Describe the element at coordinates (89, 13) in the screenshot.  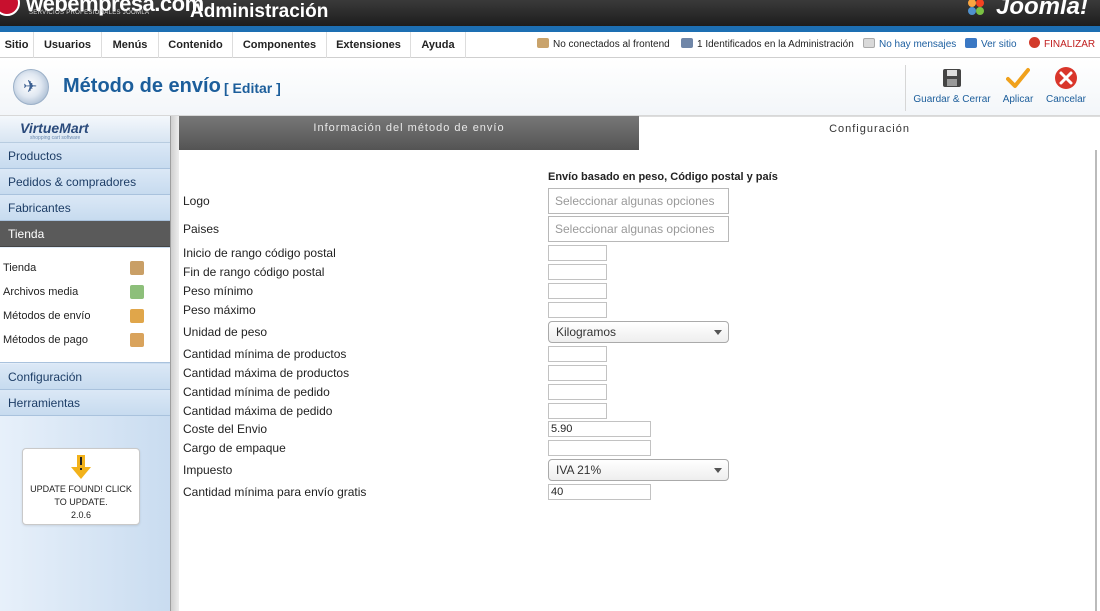
I see `brand-subtitle: SERVICIOS PROFESIONALES JOOMLA` at that location.